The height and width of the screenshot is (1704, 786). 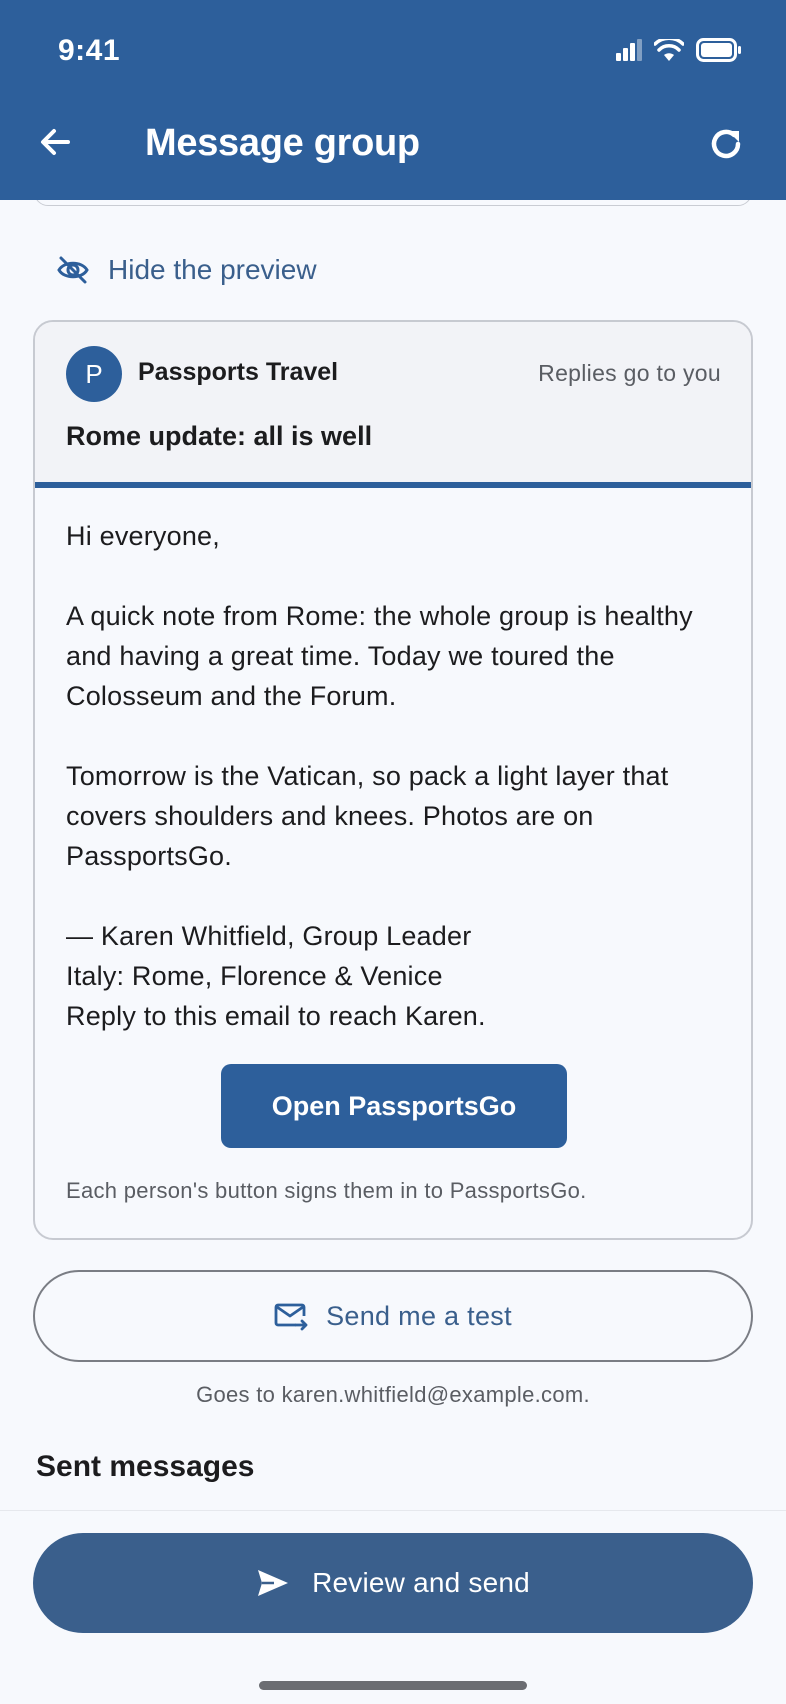 I want to click on eye-off-icon, so click(x=73, y=270).